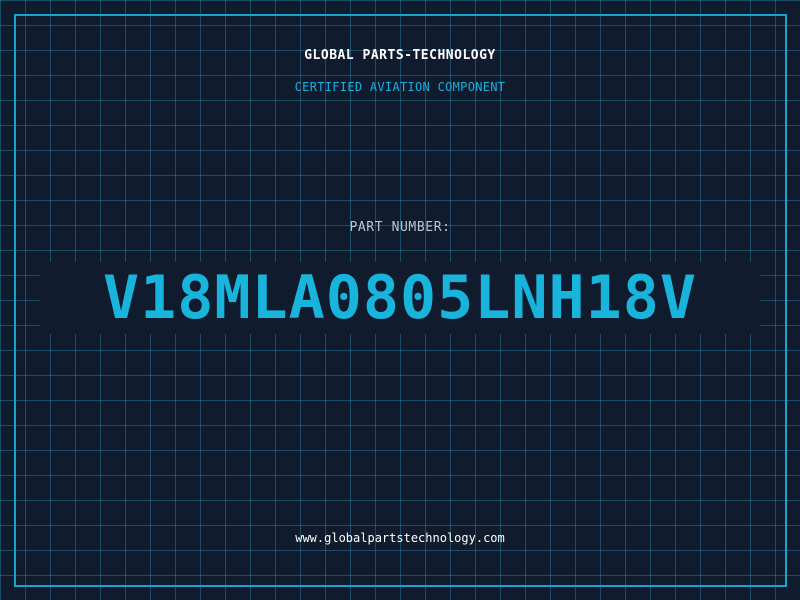 This screenshot has height=600, width=800. Describe the element at coordinates (400, 55) in the screenshot. I see `company-name: GLOBAL PARTS-TECHNOLOGY` at that location.